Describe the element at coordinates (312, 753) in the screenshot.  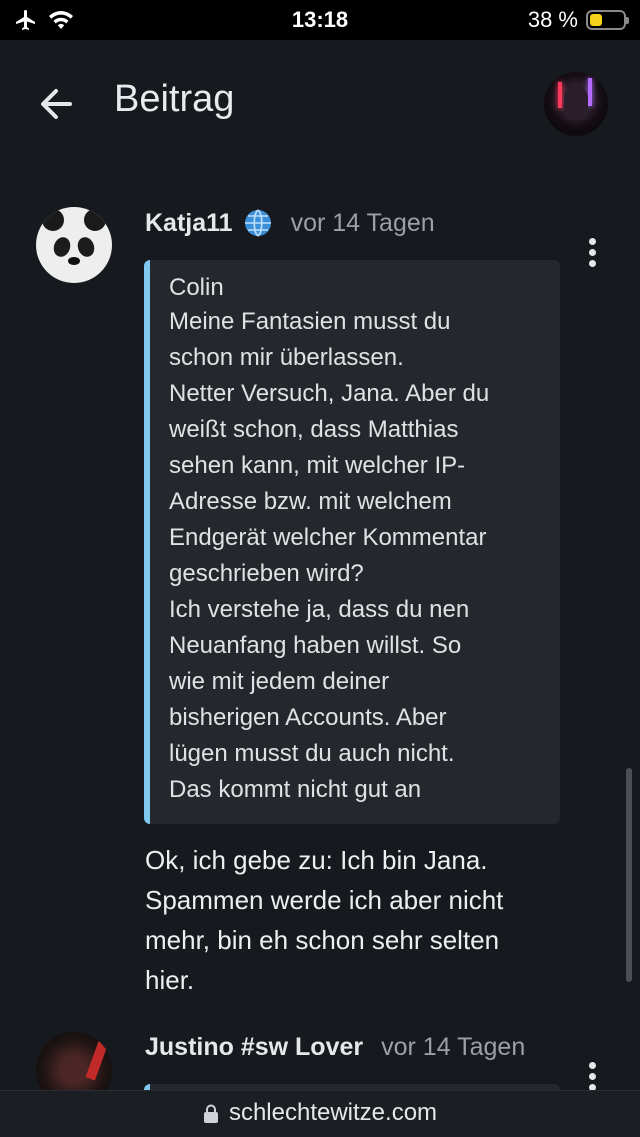
I see `quote-line: lügen musst du auch nicht.` at that location.